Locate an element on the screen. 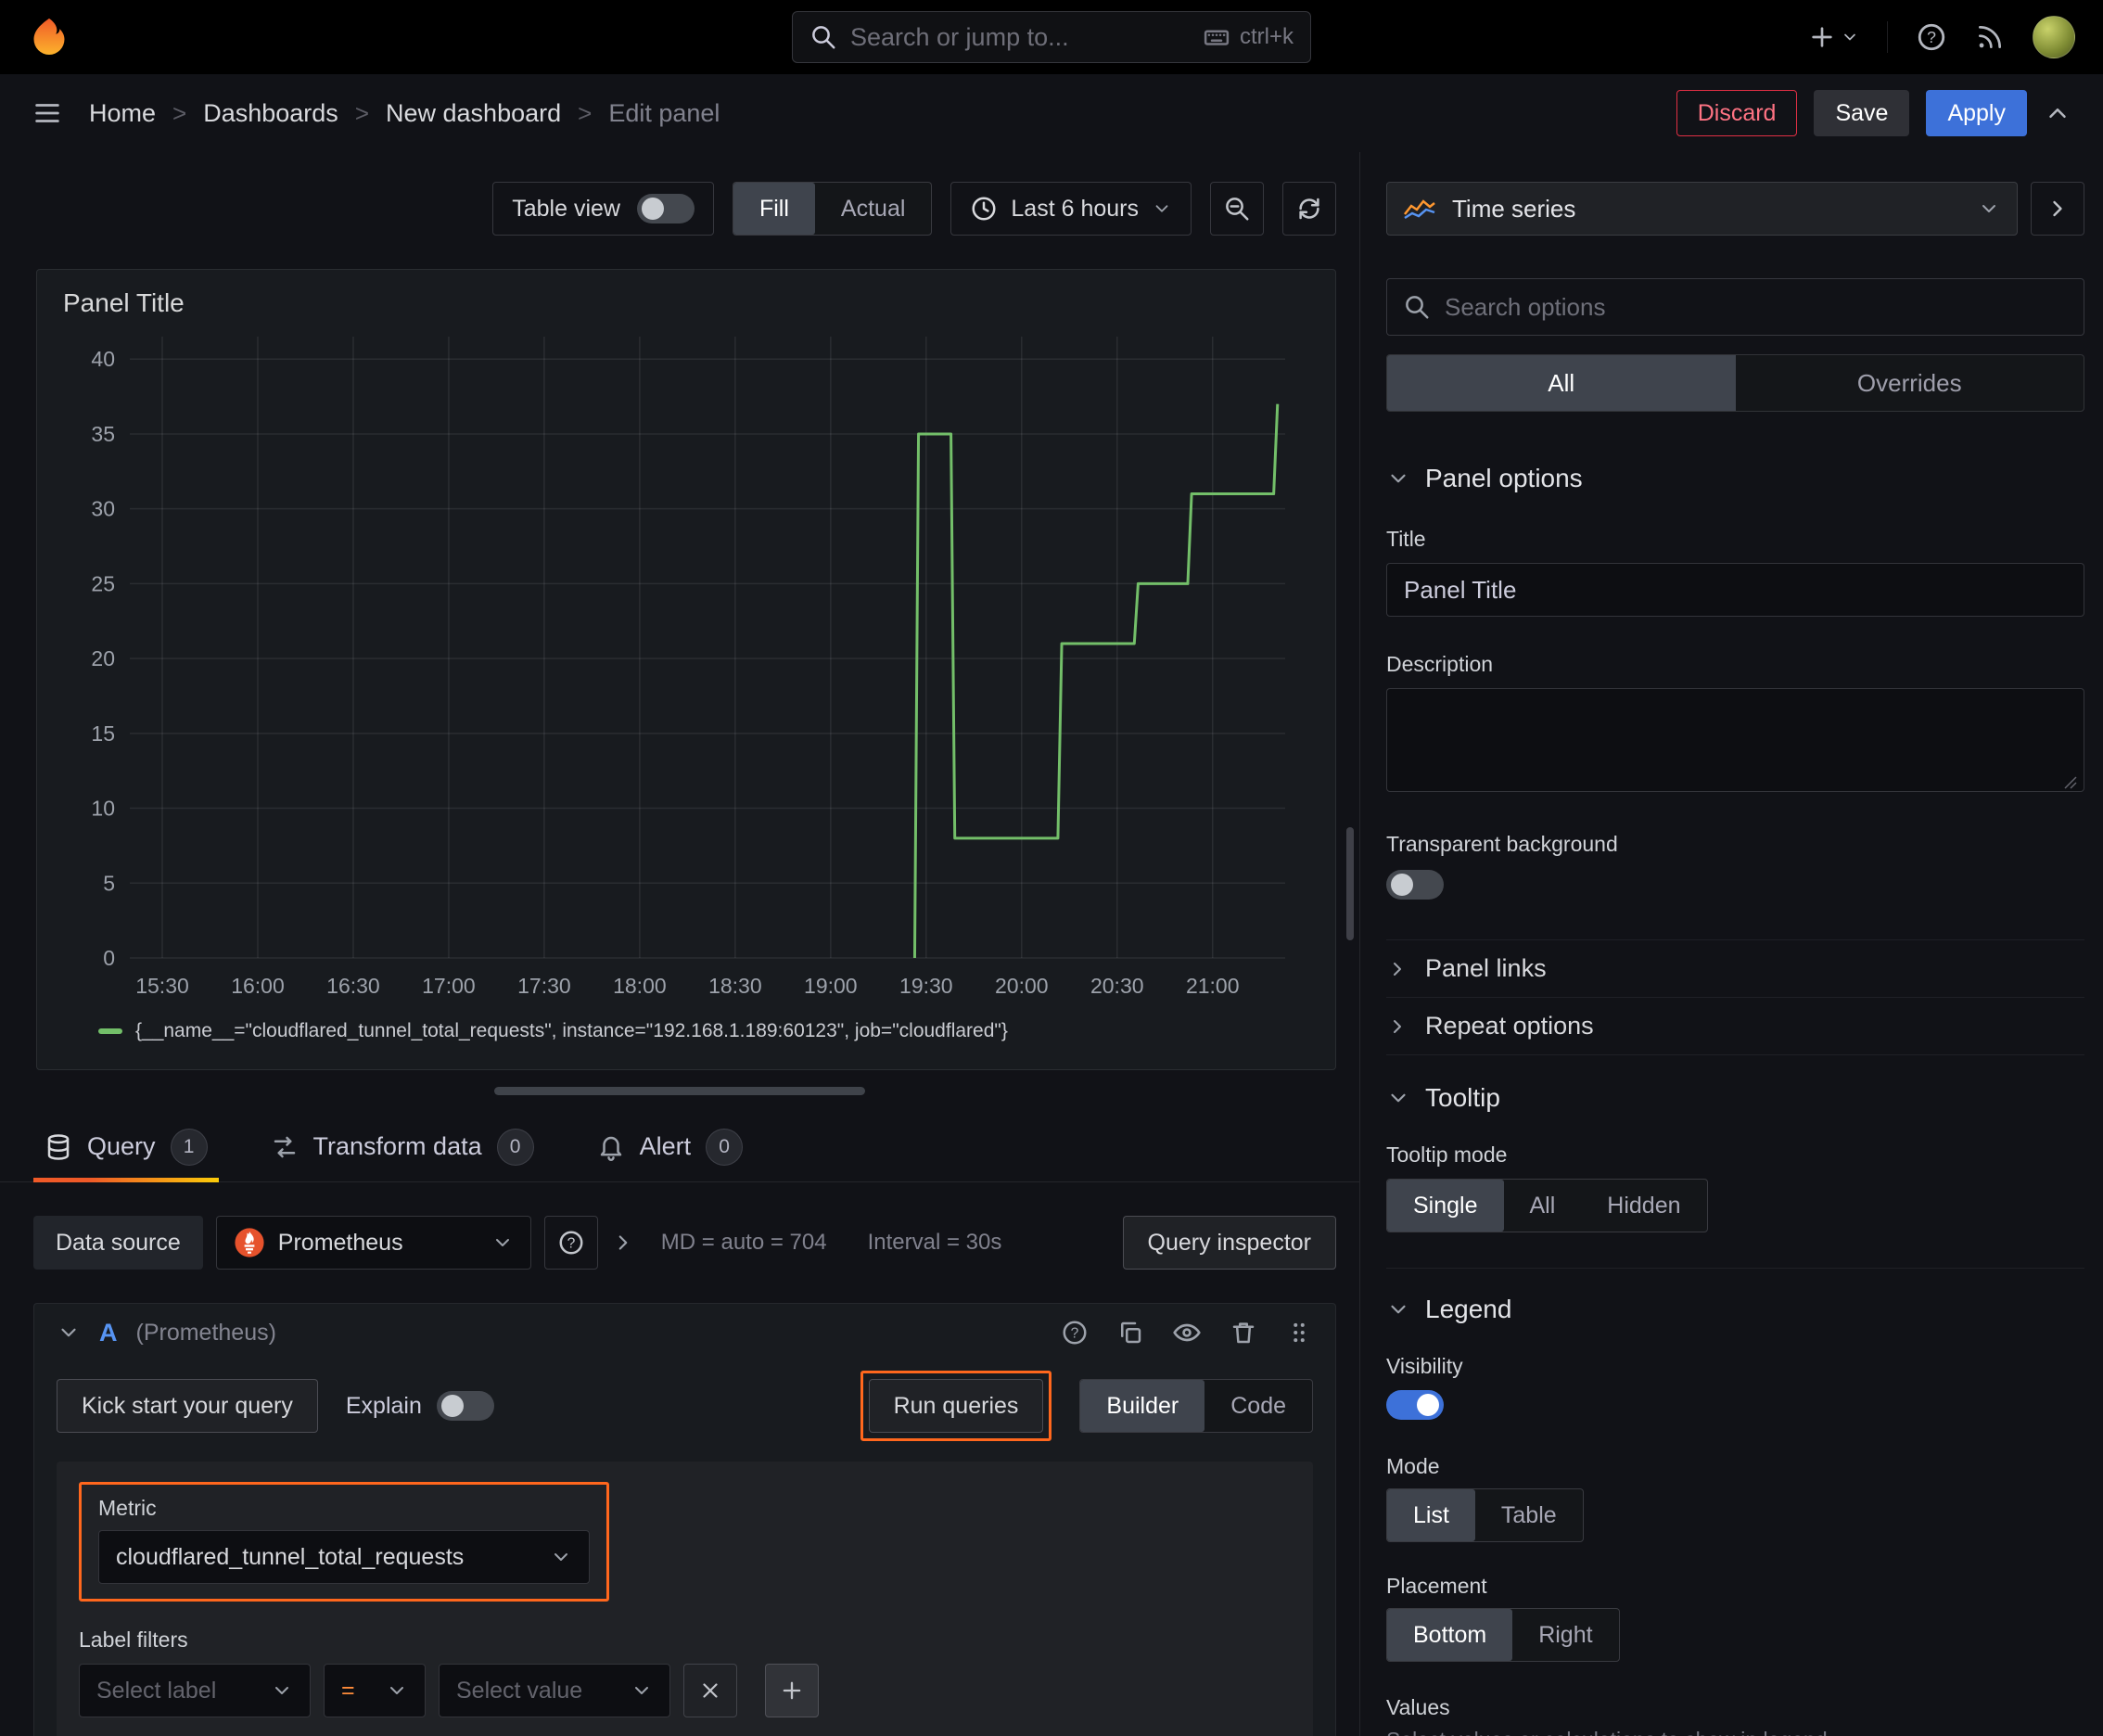  sidebar-collapse-button is located at coordinates (2057, 209).